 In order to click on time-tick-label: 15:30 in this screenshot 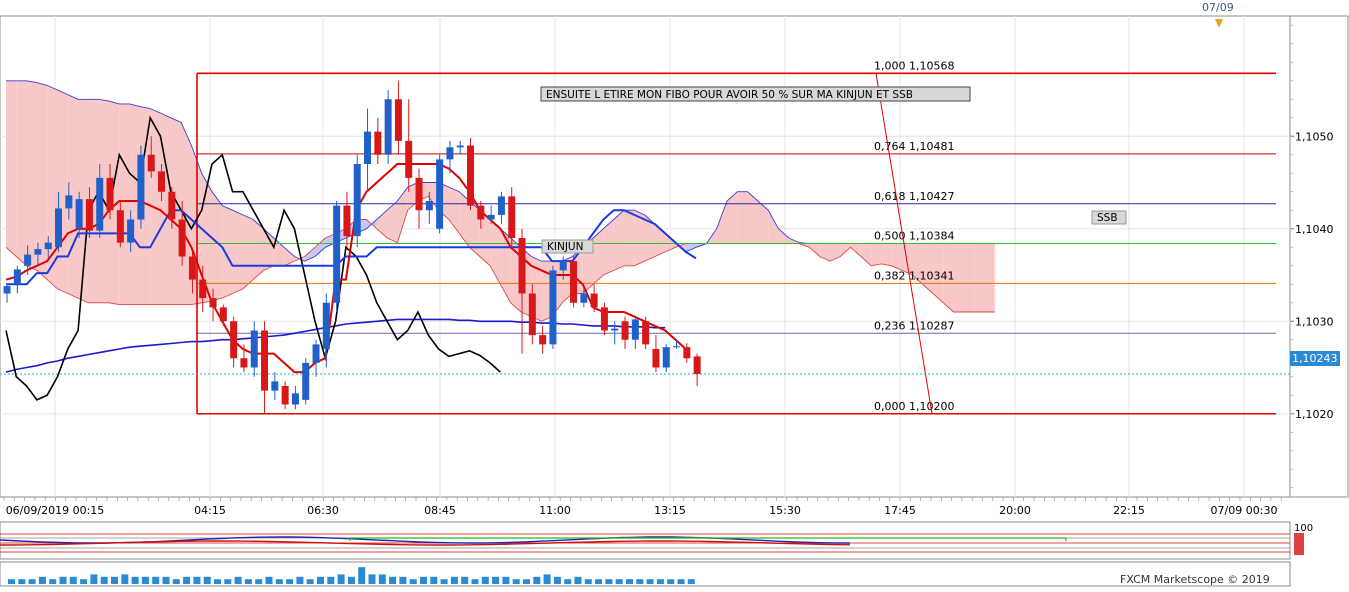, I will do `click(785, 510)`.